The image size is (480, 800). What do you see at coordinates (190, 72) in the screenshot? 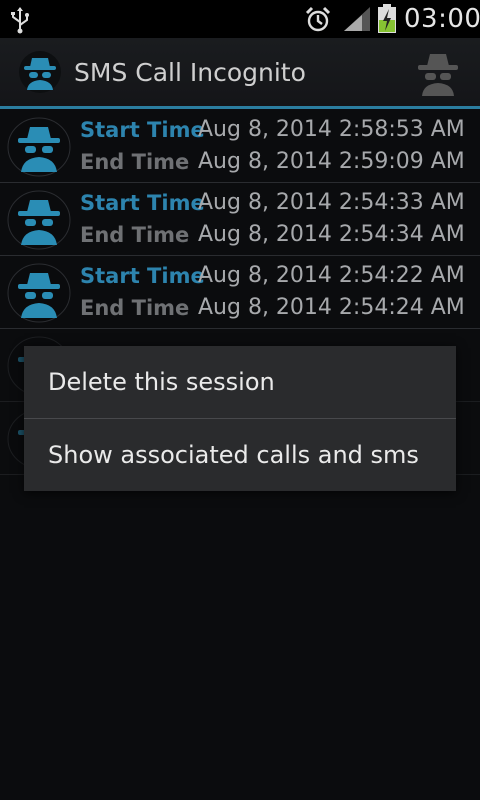
I see `app-title: SMS Call Incognito` at bounding box center [190, 72].